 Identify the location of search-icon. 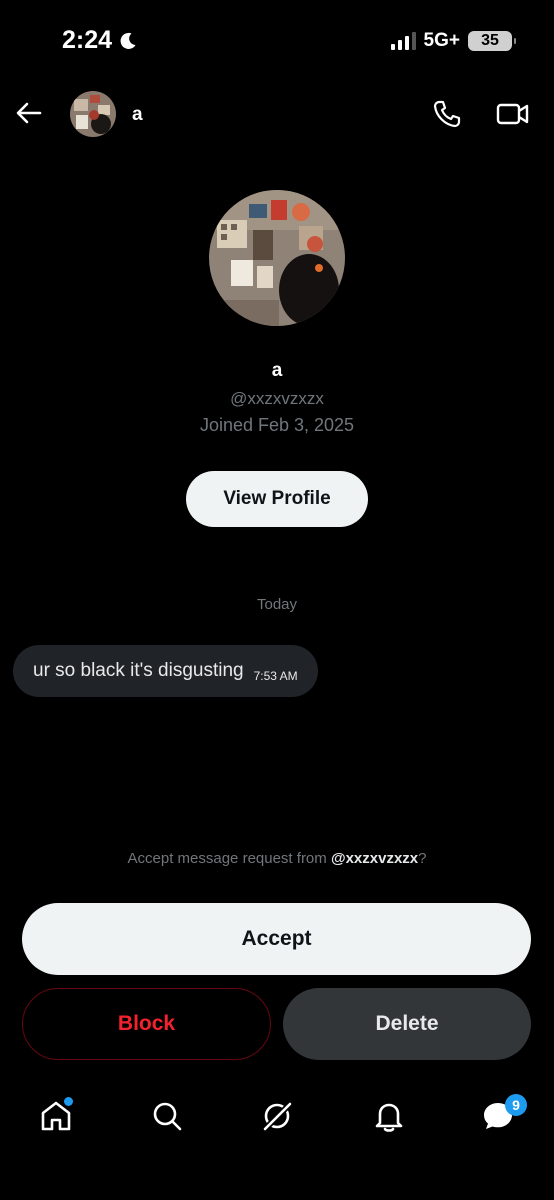
(167, 1116).